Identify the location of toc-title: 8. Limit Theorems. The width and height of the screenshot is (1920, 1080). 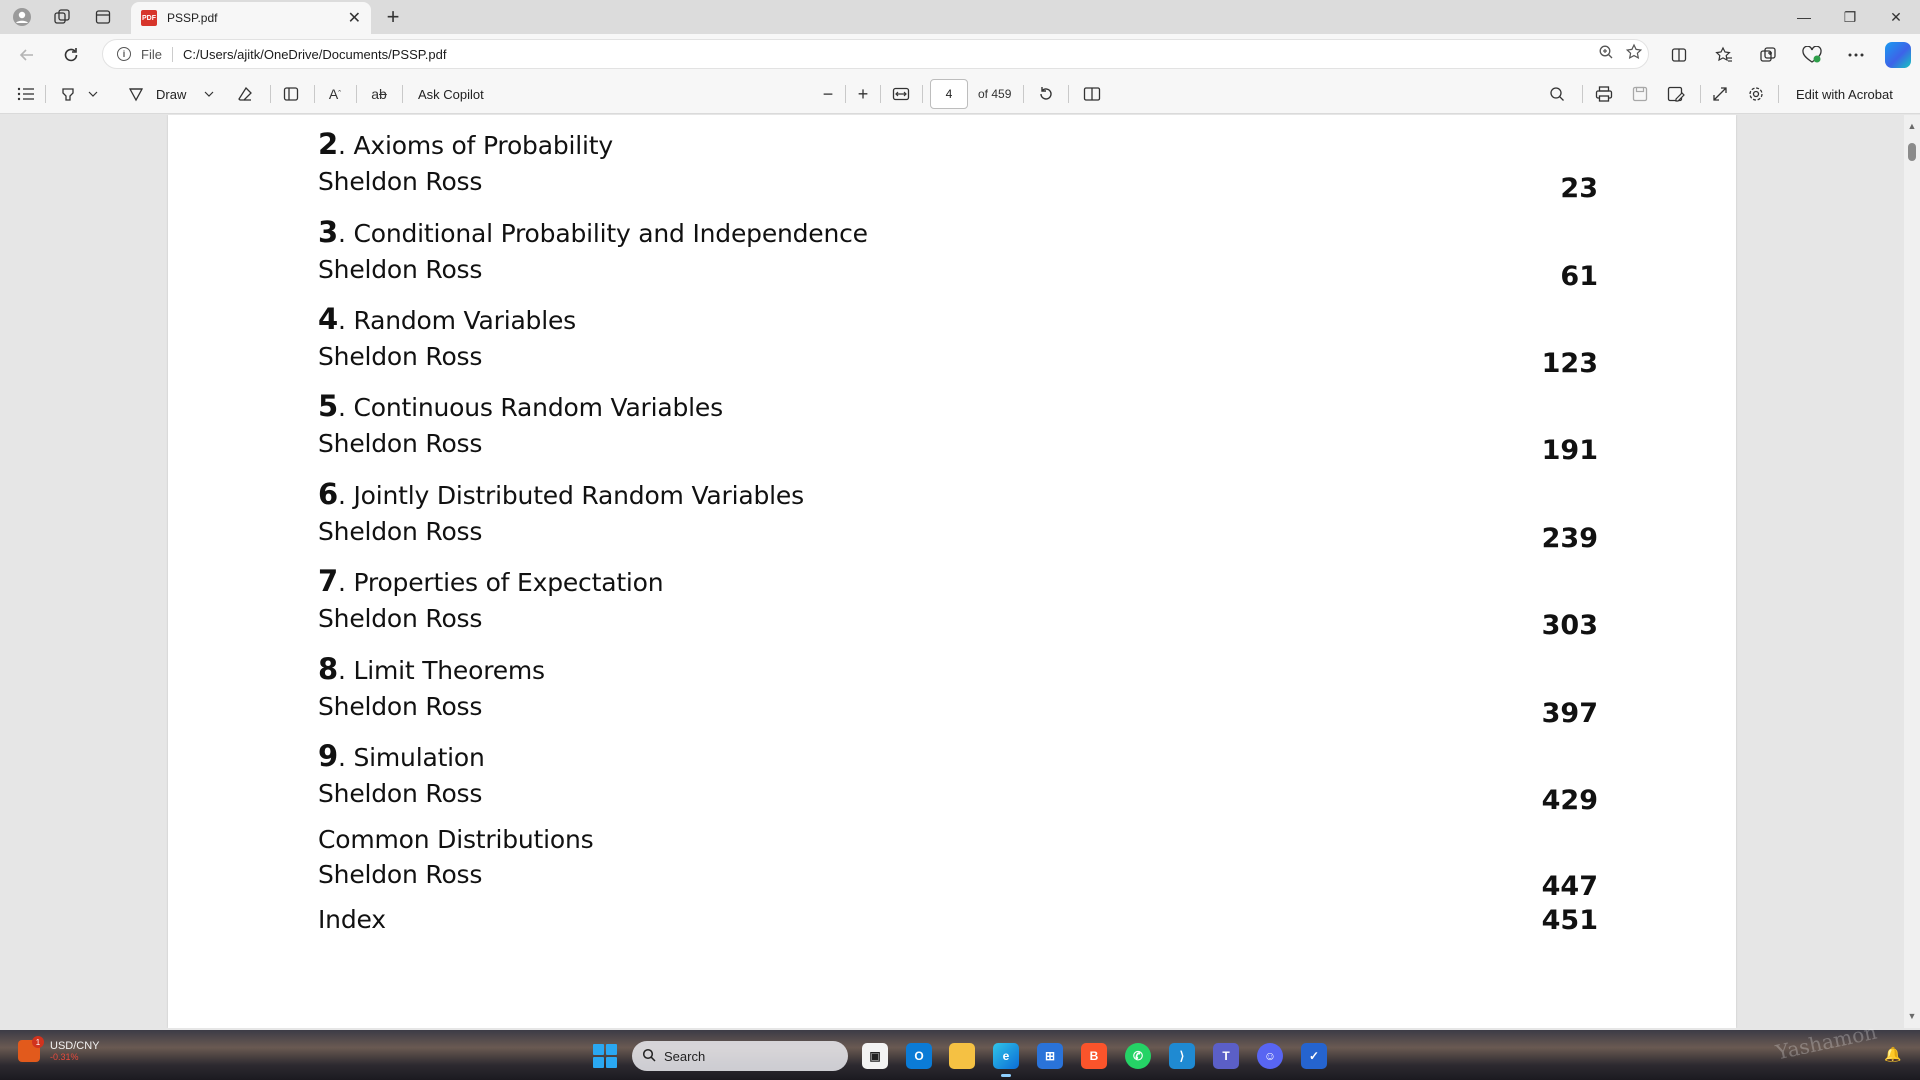
(958, 669).